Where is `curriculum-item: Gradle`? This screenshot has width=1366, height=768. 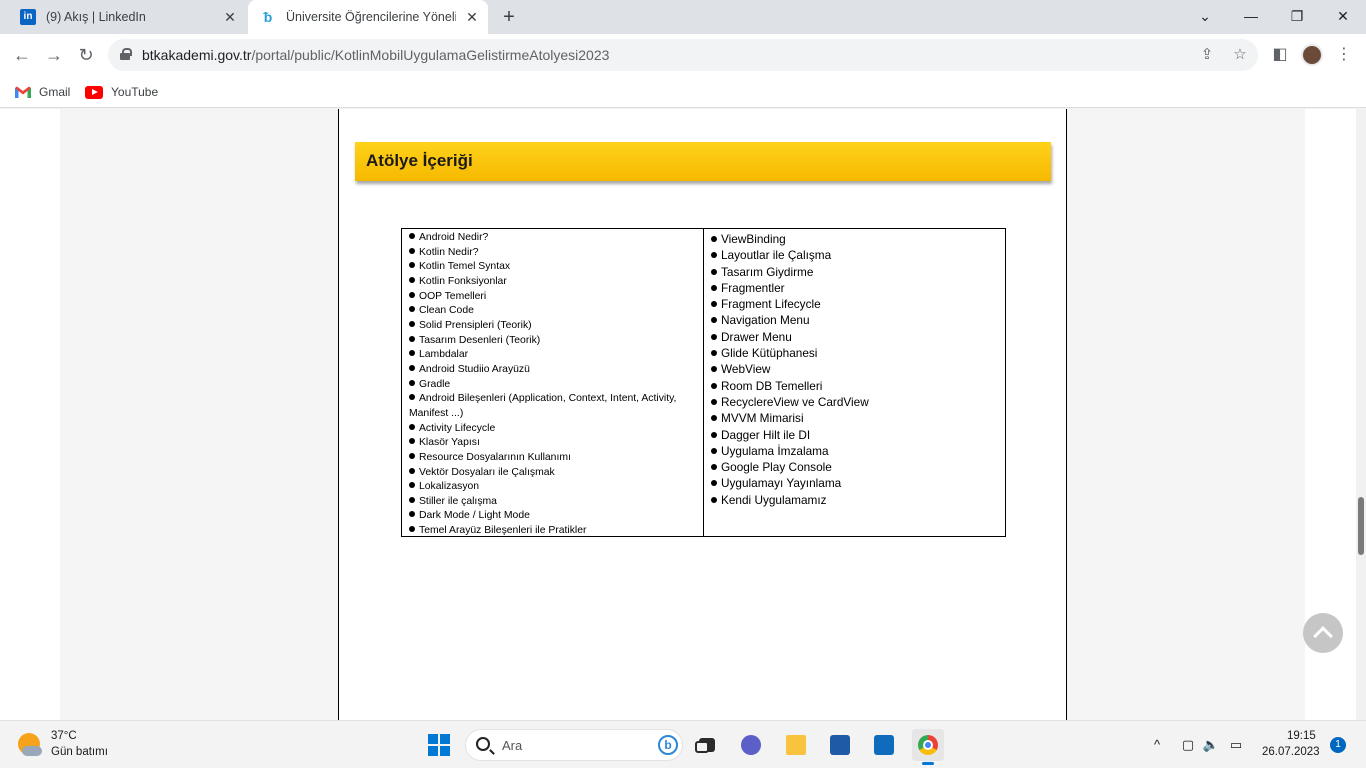 curriculum-item: Gradle is located at coordinates (553, 385).